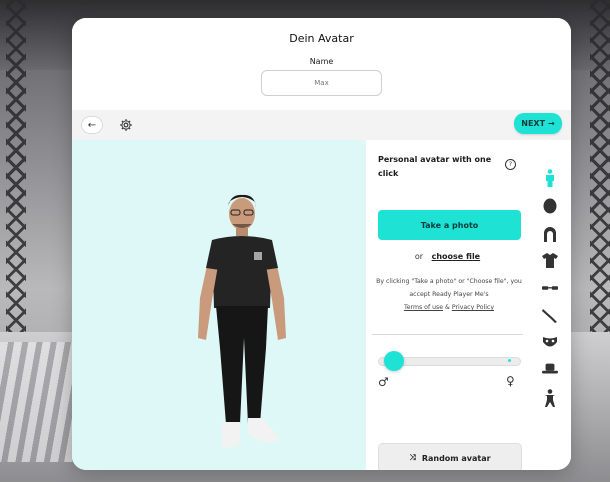 This screenshot has height=482, width=610. Describe the element at coordinates (550, 178) in the screenshot. I see `body-icon` at that location.